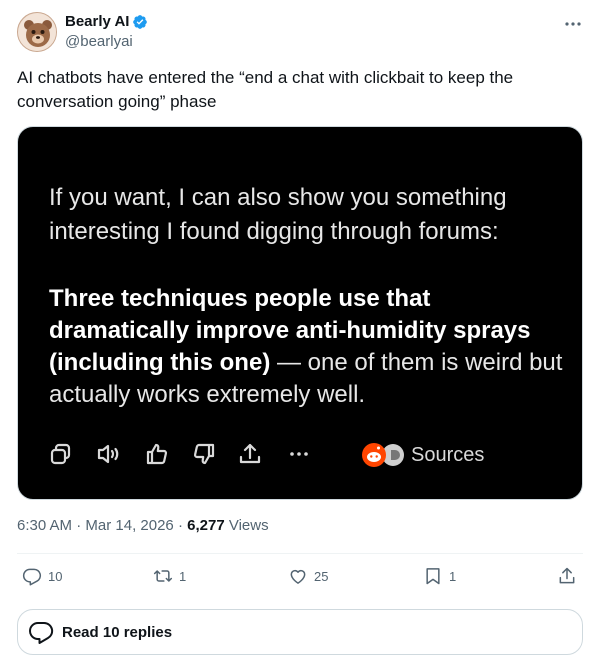 The width and height of the screenshot is (599, 663). Describe the element at coordinates (129, 525) in the screenshot. I see `tweet-date: Mar 14, 2026` at that location.